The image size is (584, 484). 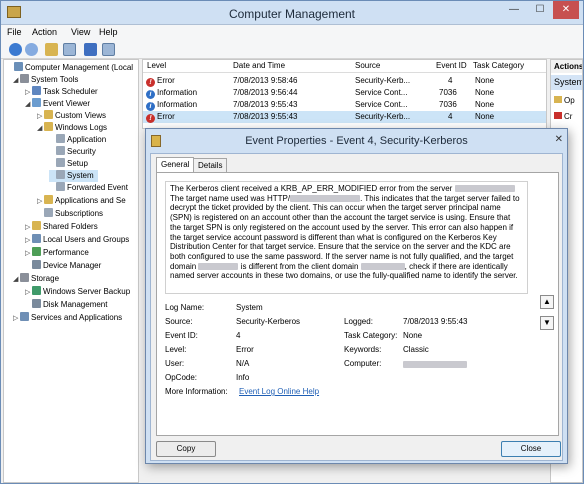 I want to click on tree-item-system: System, so click(x=73, y=176).